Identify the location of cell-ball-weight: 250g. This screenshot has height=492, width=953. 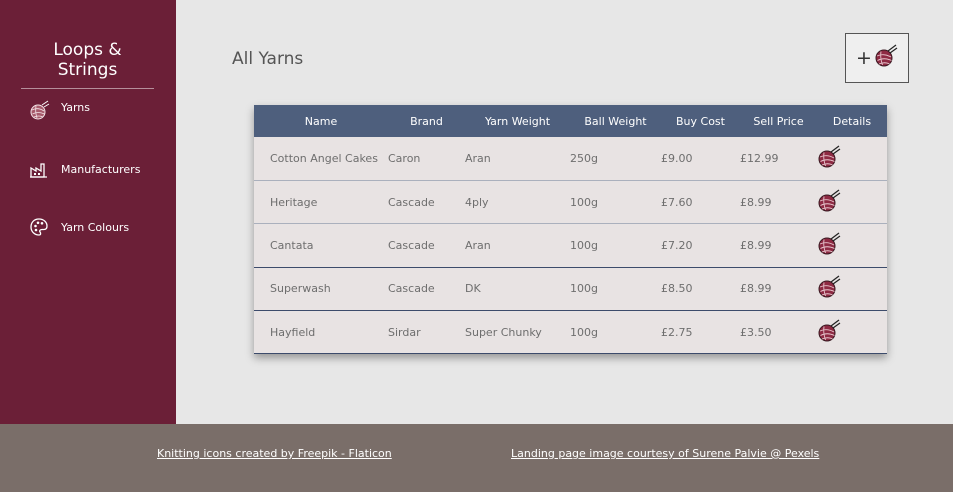
(584, 158).